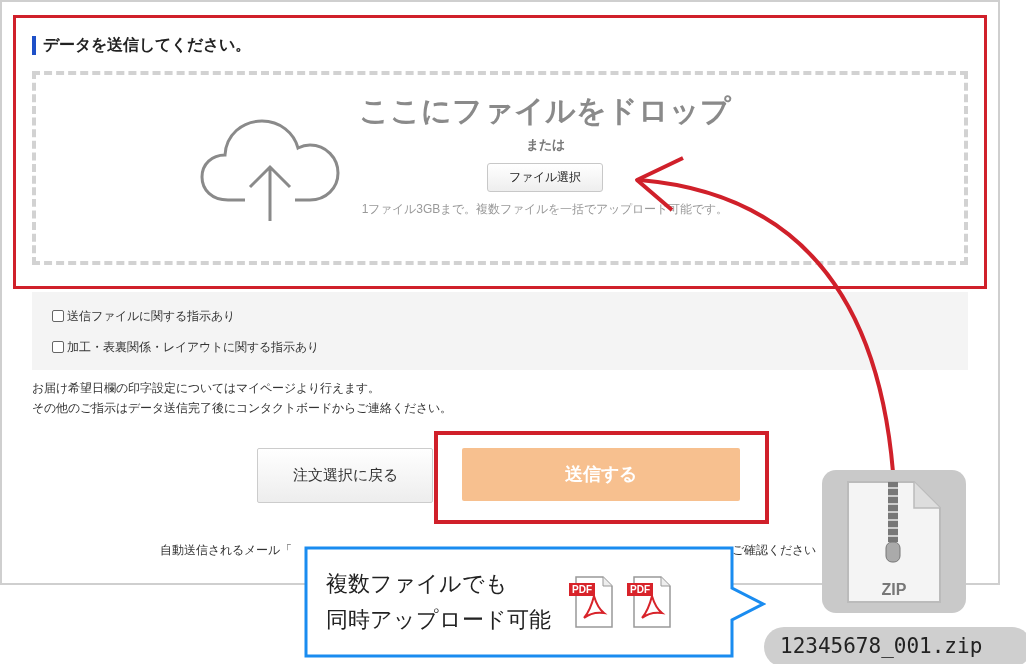  I want to click on zip-label: ZIP, so click(894, 589).